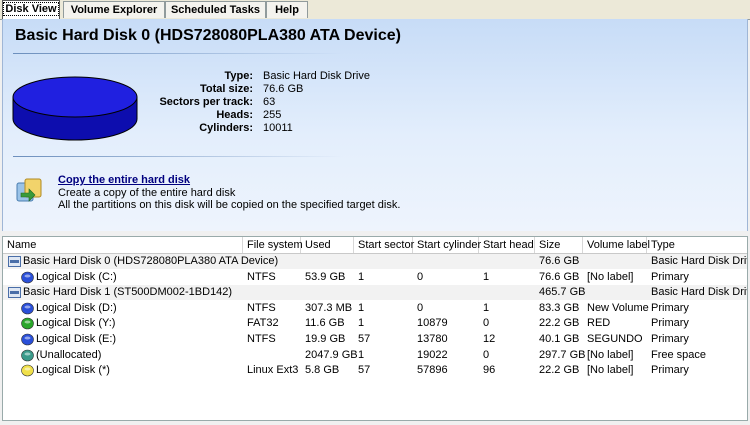 Image resolution: width=750 pixels, height=425 pixels. Describe the element at coordinates (699, 292) in the screenshot. I see `cell-type: Basic Hard Disk Drive` at that location.